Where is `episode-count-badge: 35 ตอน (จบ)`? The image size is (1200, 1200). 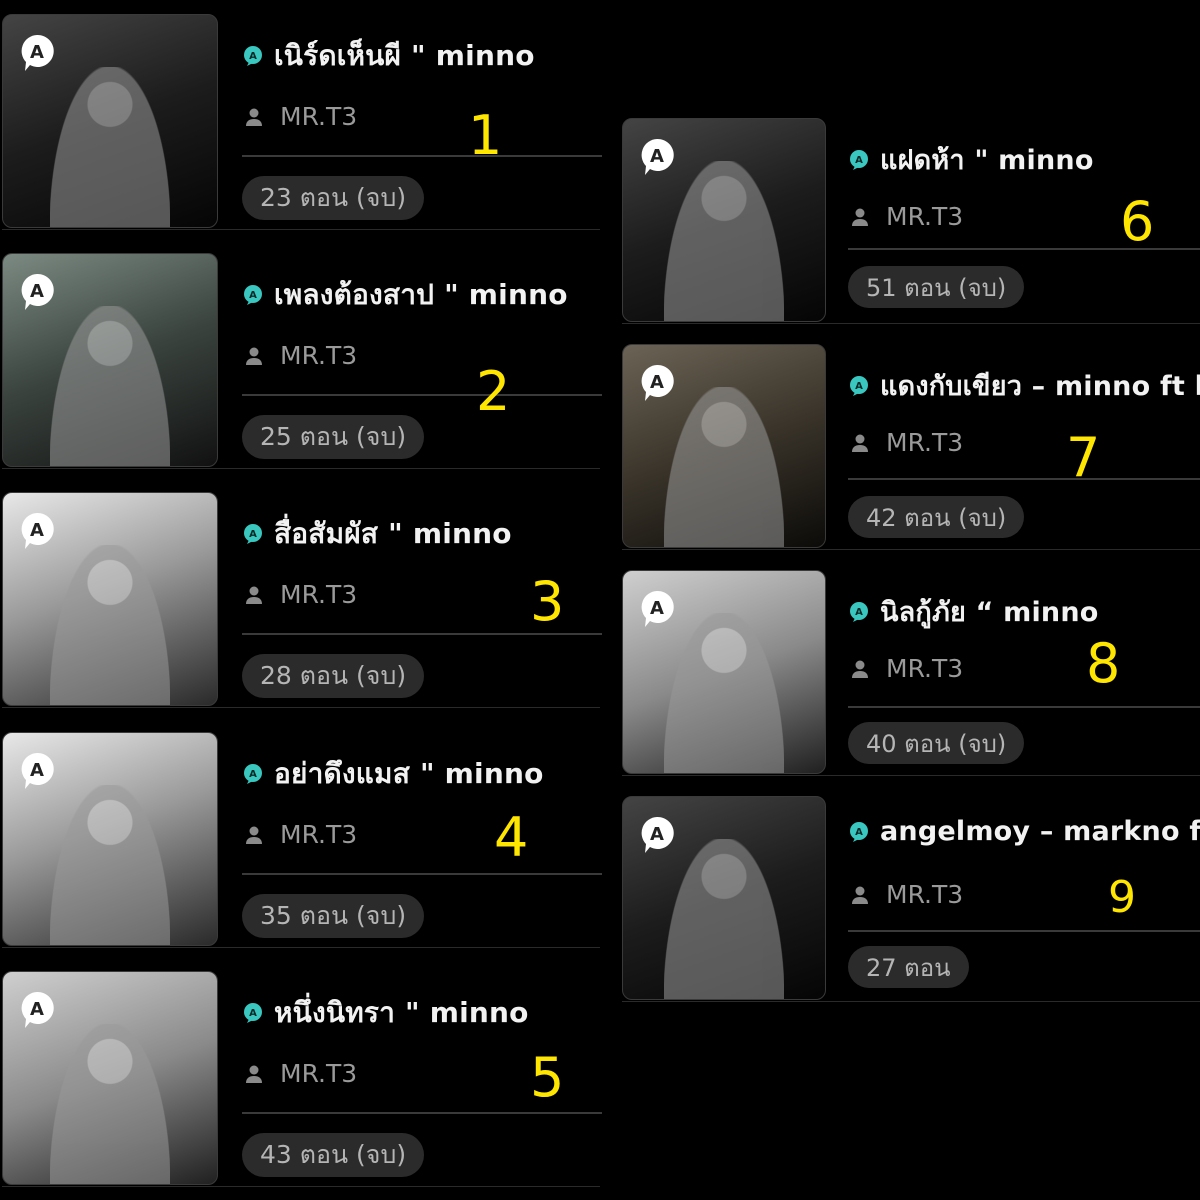 episode-count-badge: 35 ตอน (จบ) is located at coordinates (333, 916).